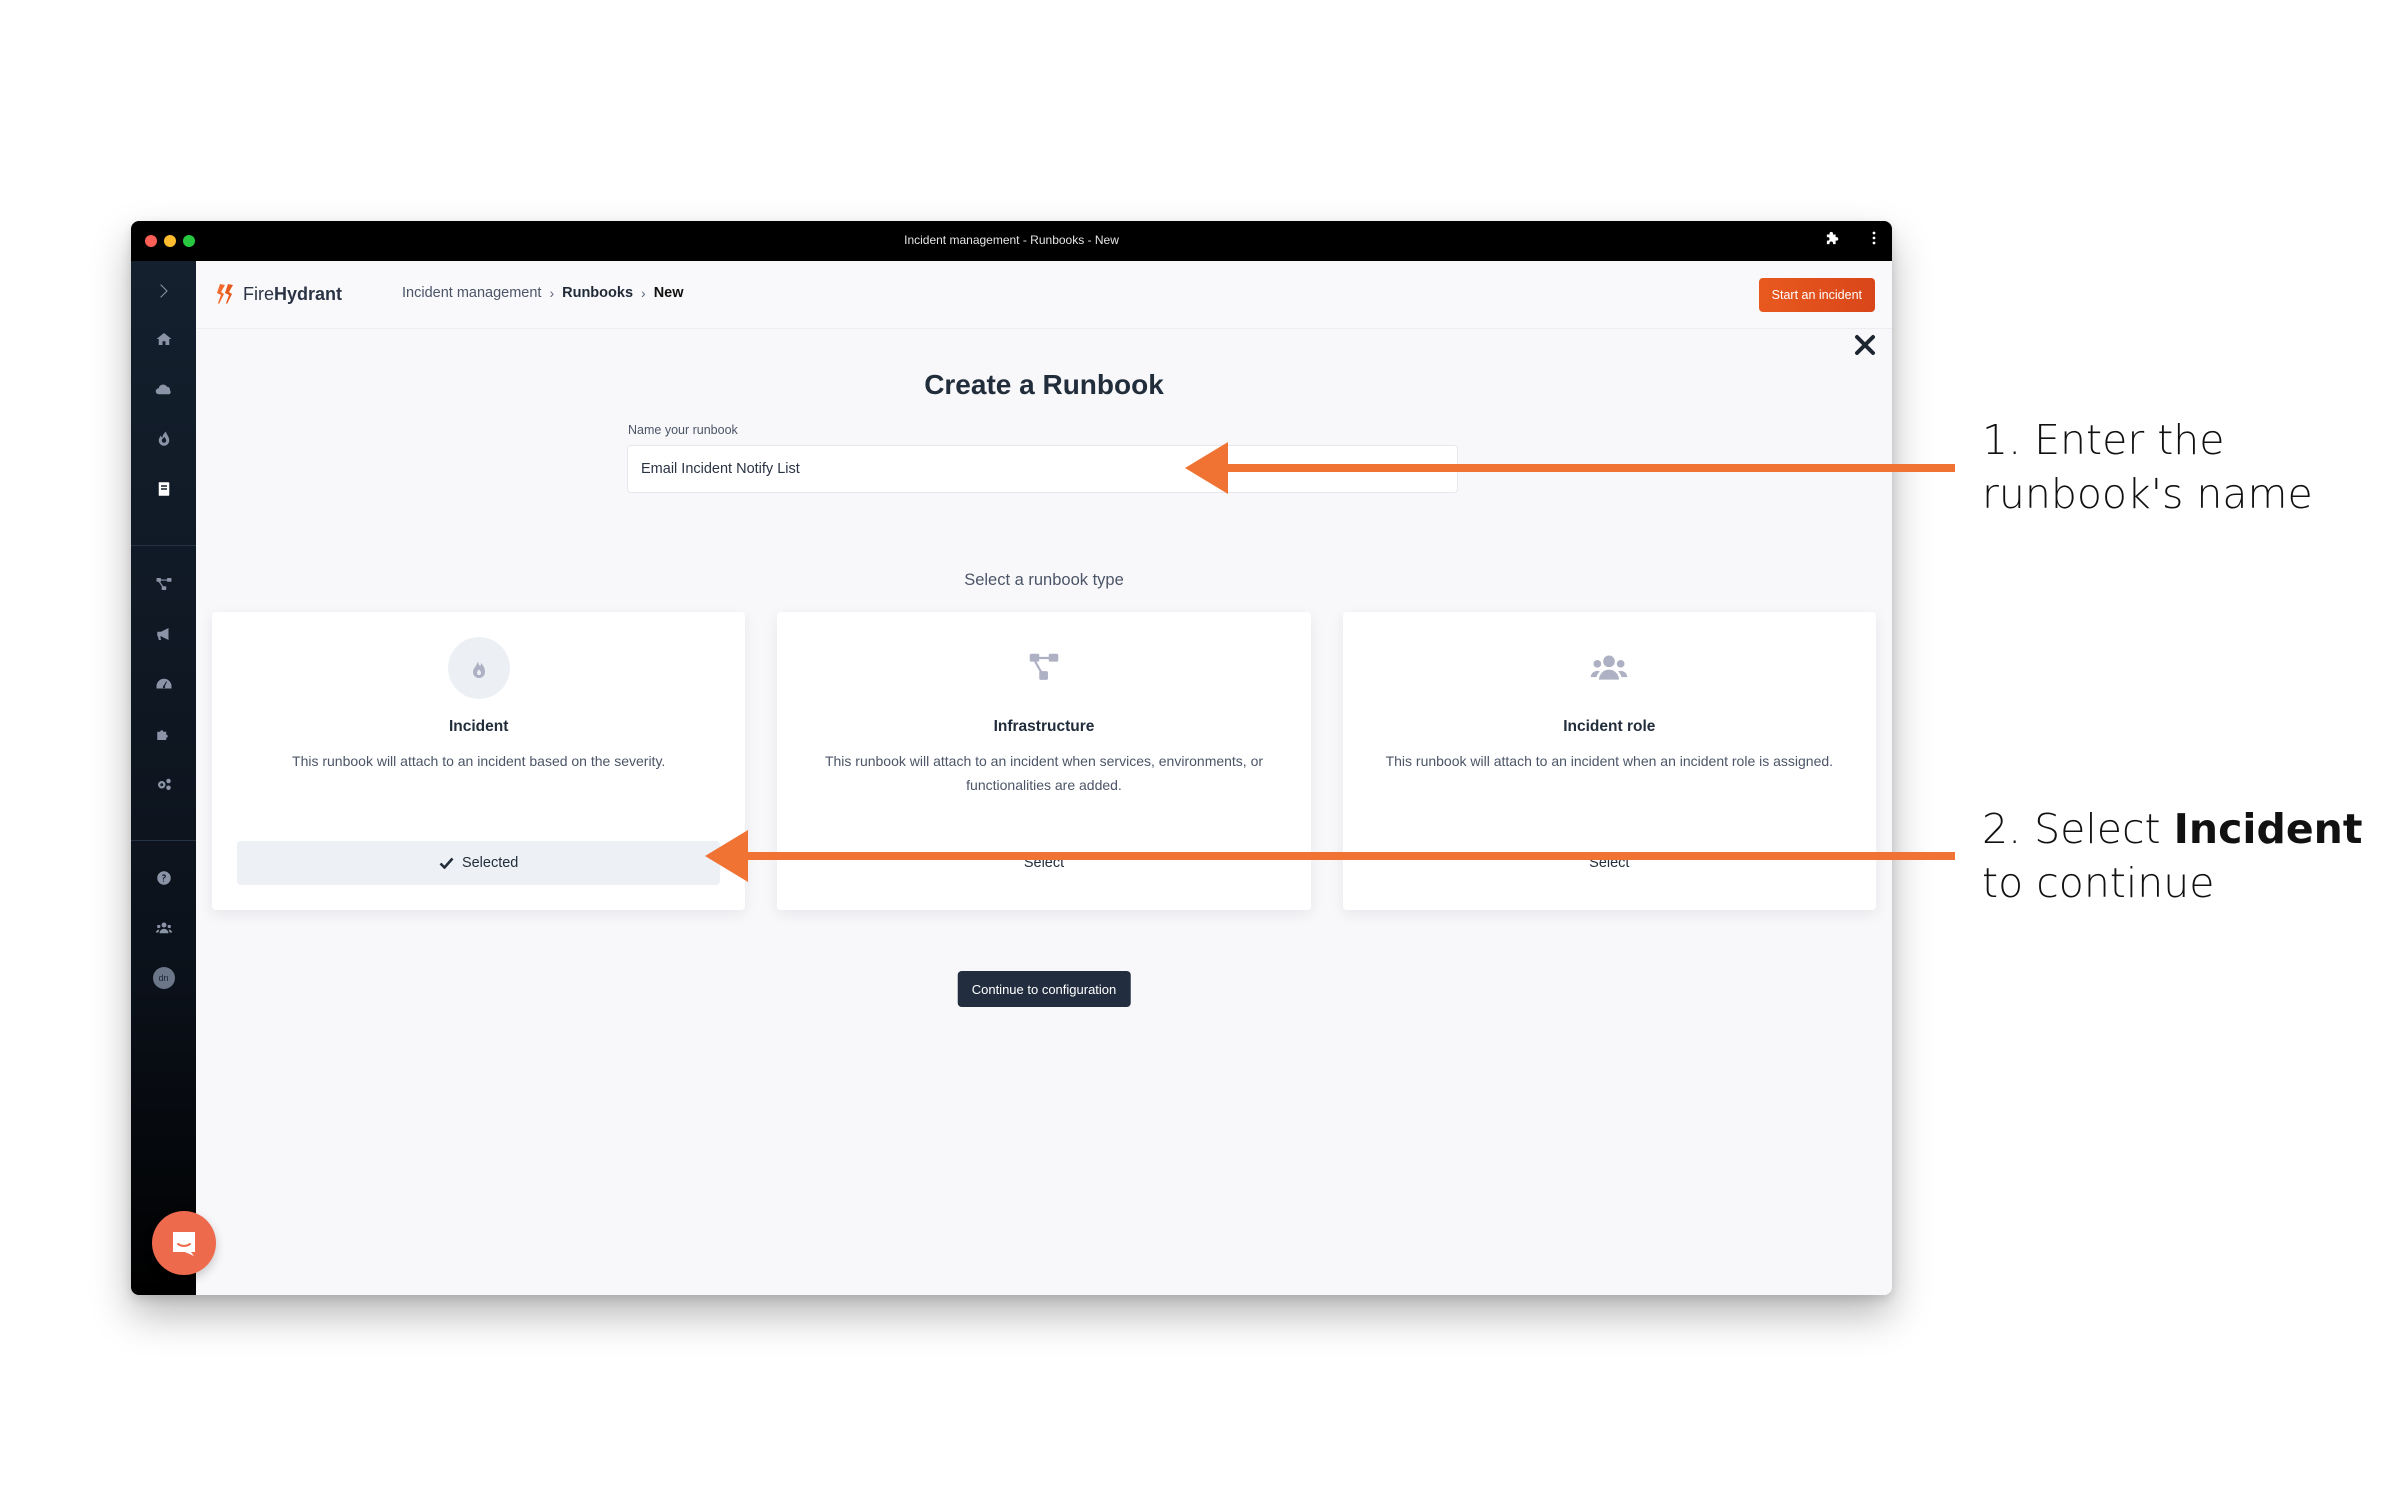 This screenshot has height=1500, width=2400. I want to click on window-title: Incident management - Runbooks - New, so click(1011, 240).